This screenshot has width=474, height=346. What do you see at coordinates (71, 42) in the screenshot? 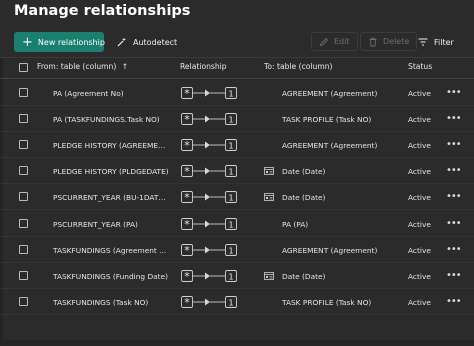
I see `new-relationship-label: New relationship` at bounding box center [71, 42].